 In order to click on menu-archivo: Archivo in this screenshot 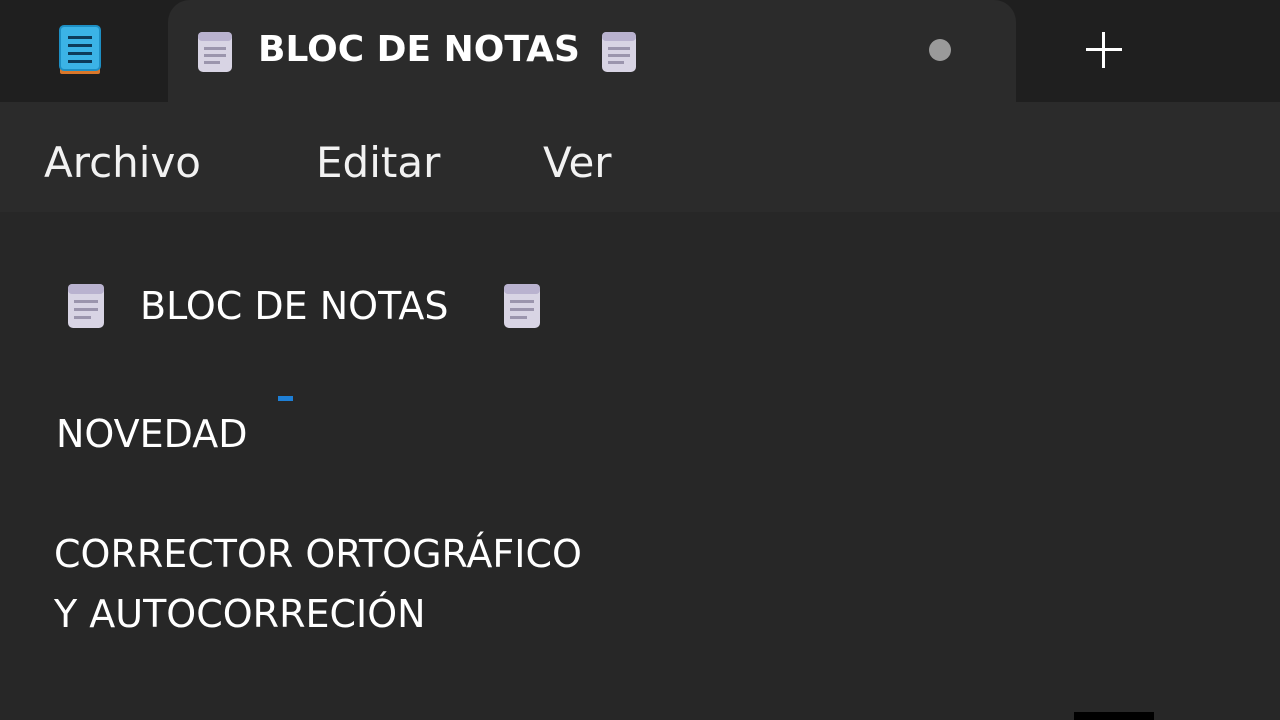, I will do `click(122, 163)`.